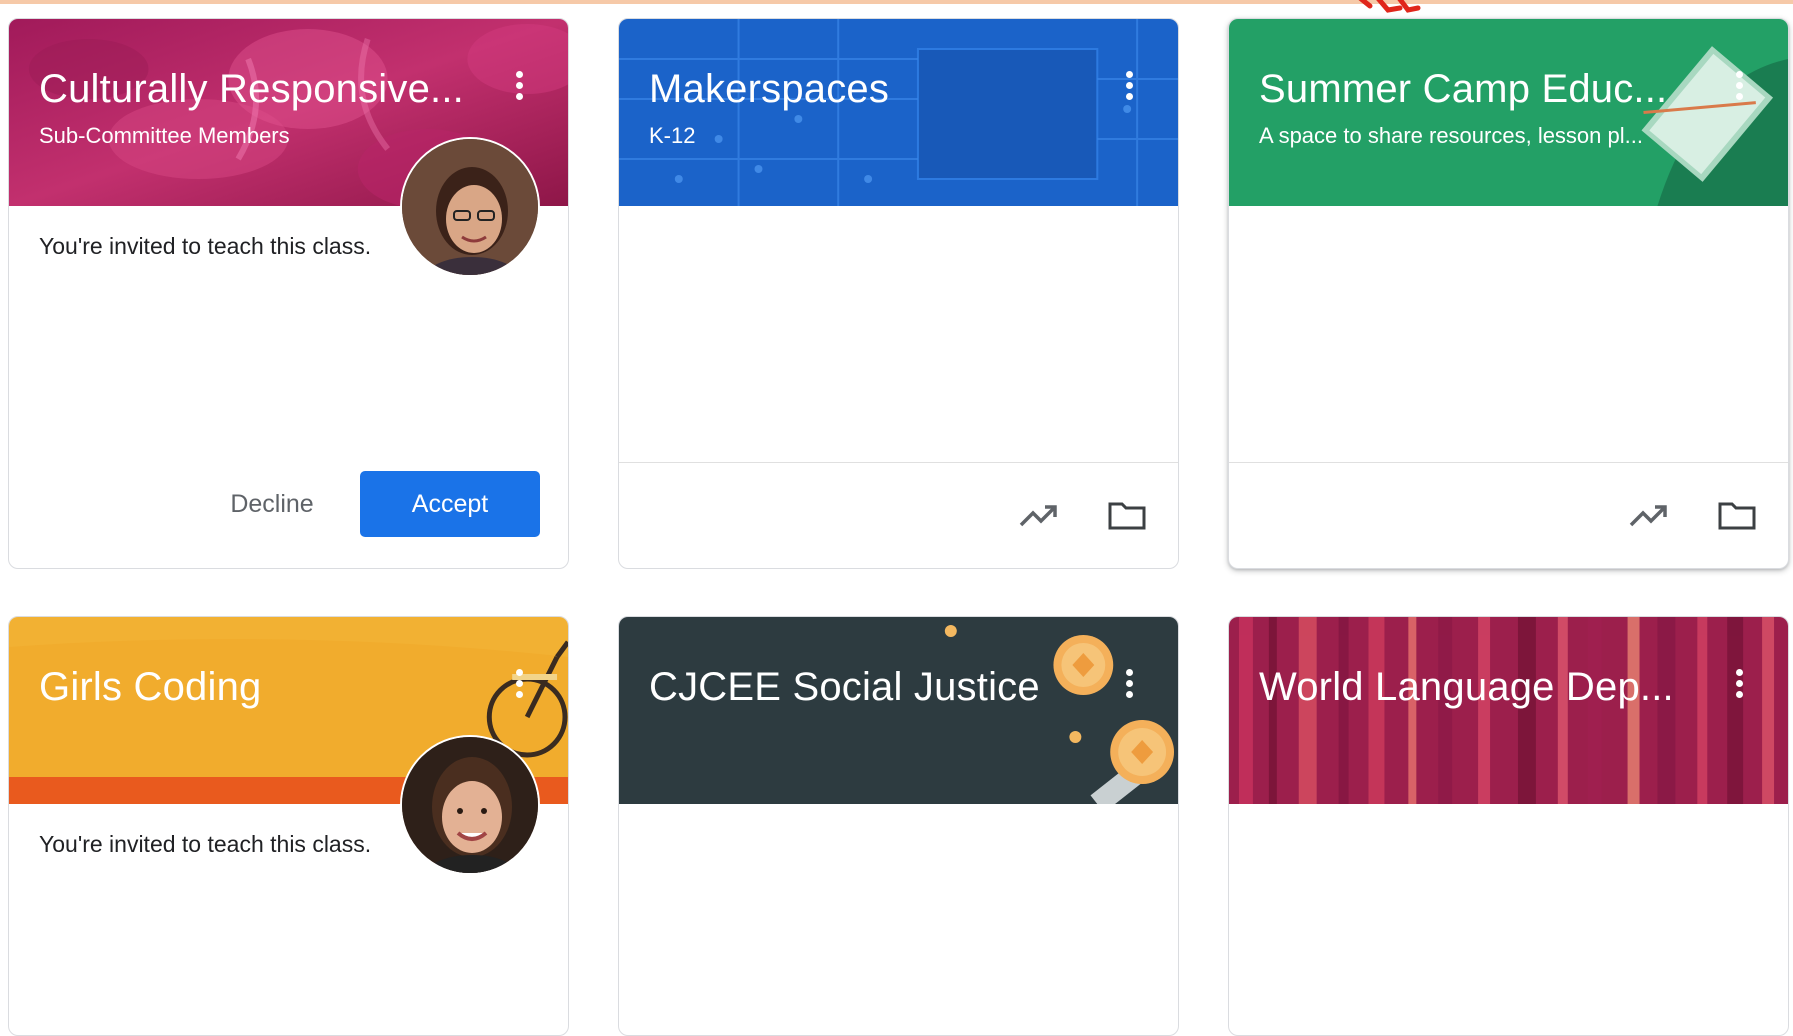  Describe the element at coordinates (844, 687) in the screenshot. I see `class-title: CJCEE Social Justice` at that location.